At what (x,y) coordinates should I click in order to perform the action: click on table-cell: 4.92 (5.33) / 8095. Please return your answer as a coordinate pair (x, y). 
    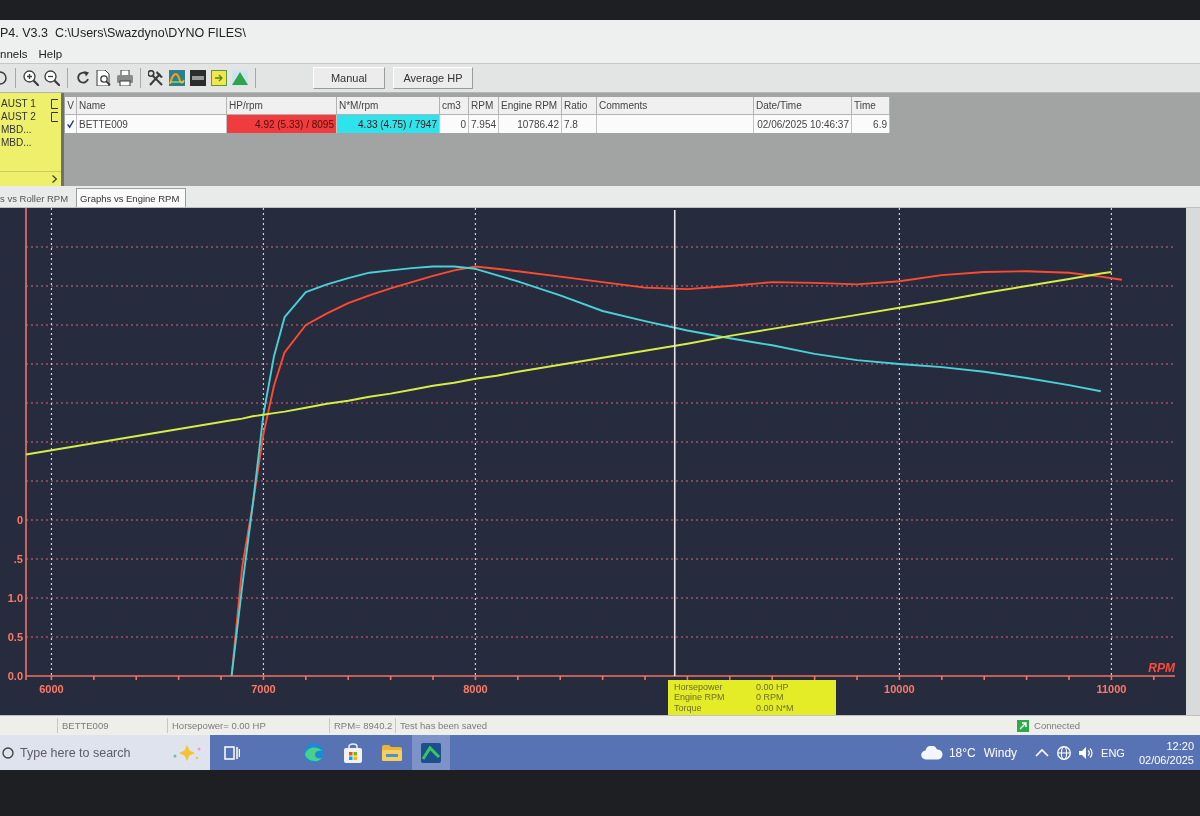
    Looking at the image, I should click on (282, 124).